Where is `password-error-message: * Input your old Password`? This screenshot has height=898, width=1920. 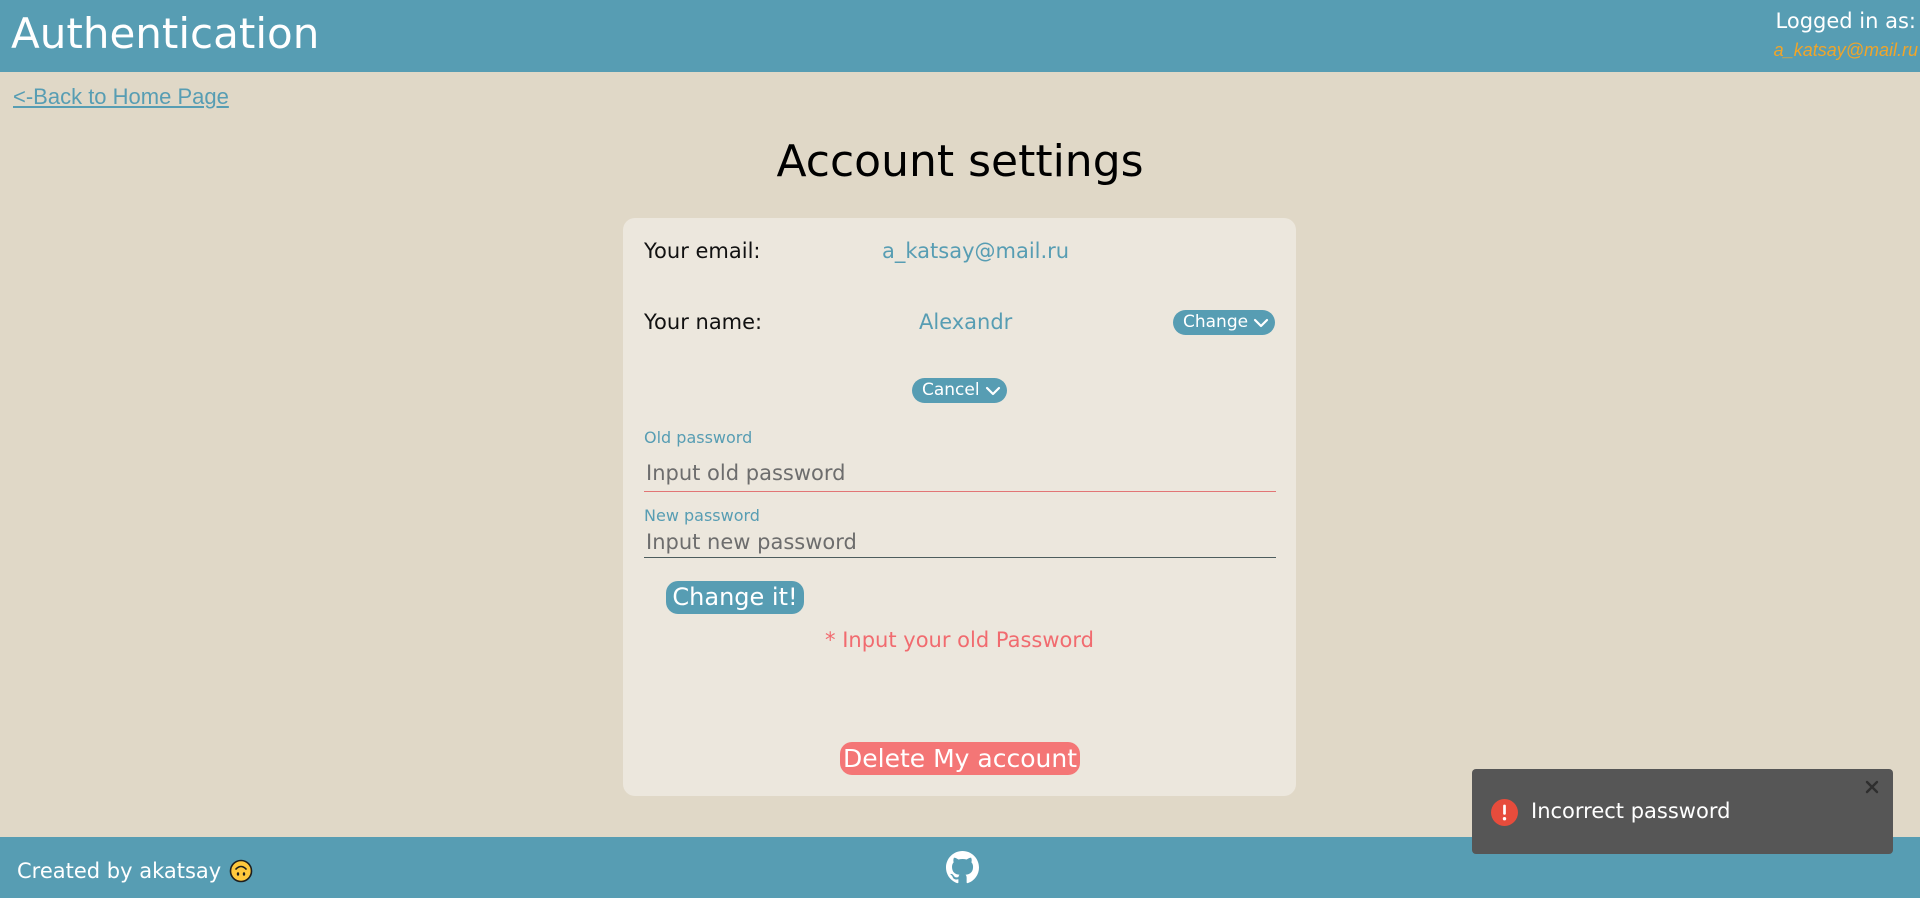 password-error-message: * Input your old Password is located at coordinates (959, 640).